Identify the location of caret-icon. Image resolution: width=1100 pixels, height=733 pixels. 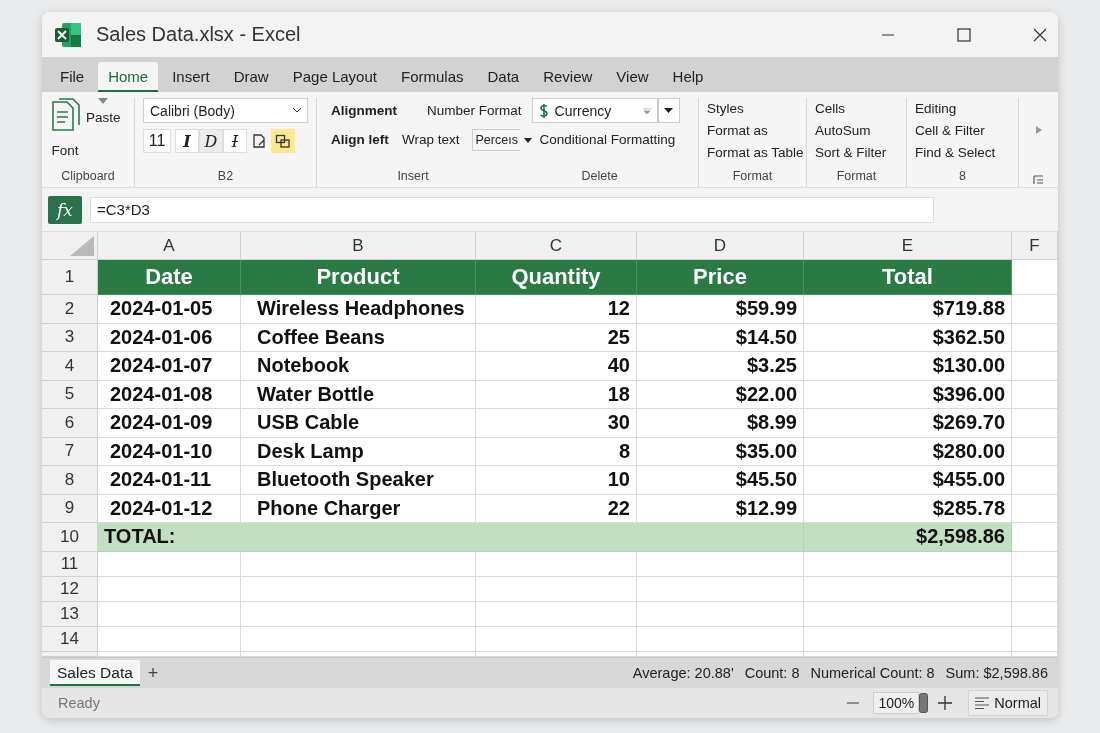
(527, 140).